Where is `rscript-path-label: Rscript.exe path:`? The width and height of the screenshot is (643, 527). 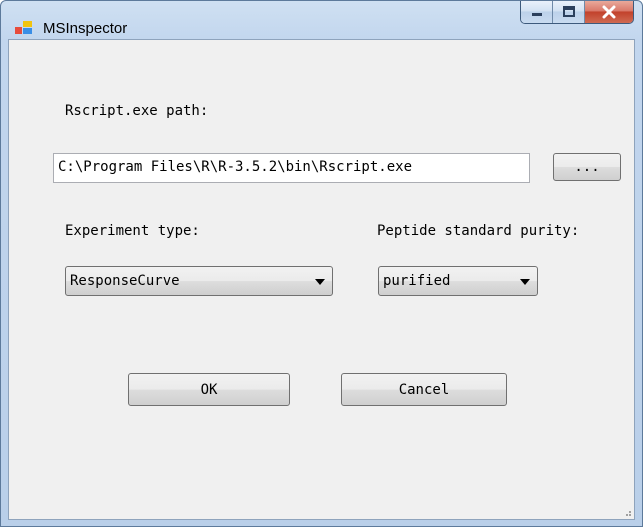 rscript-path-label: Rscript.exe path: is located at coordinates (137, 111).